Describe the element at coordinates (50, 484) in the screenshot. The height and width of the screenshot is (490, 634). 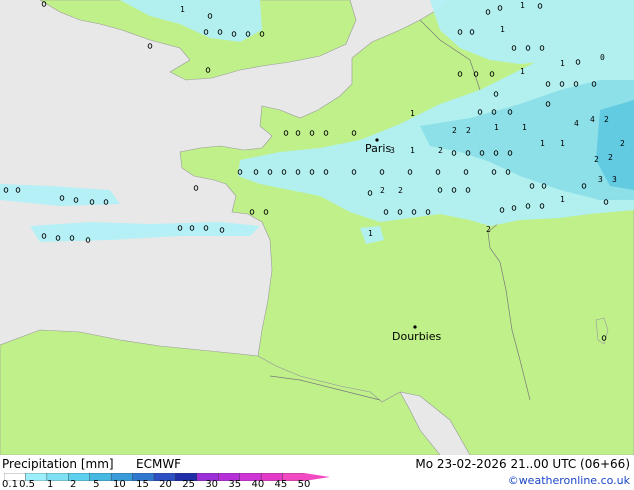
I see `color-scale-tick-label: 1` at that location.